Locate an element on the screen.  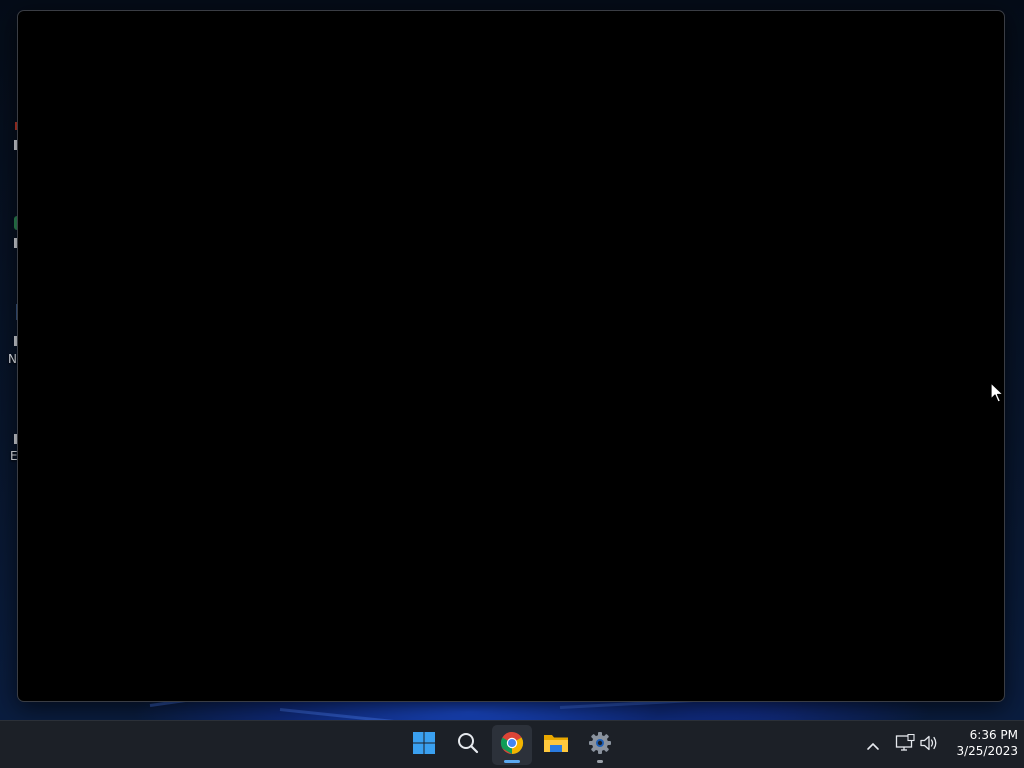
network-icon is located at coordinates (905, 744).